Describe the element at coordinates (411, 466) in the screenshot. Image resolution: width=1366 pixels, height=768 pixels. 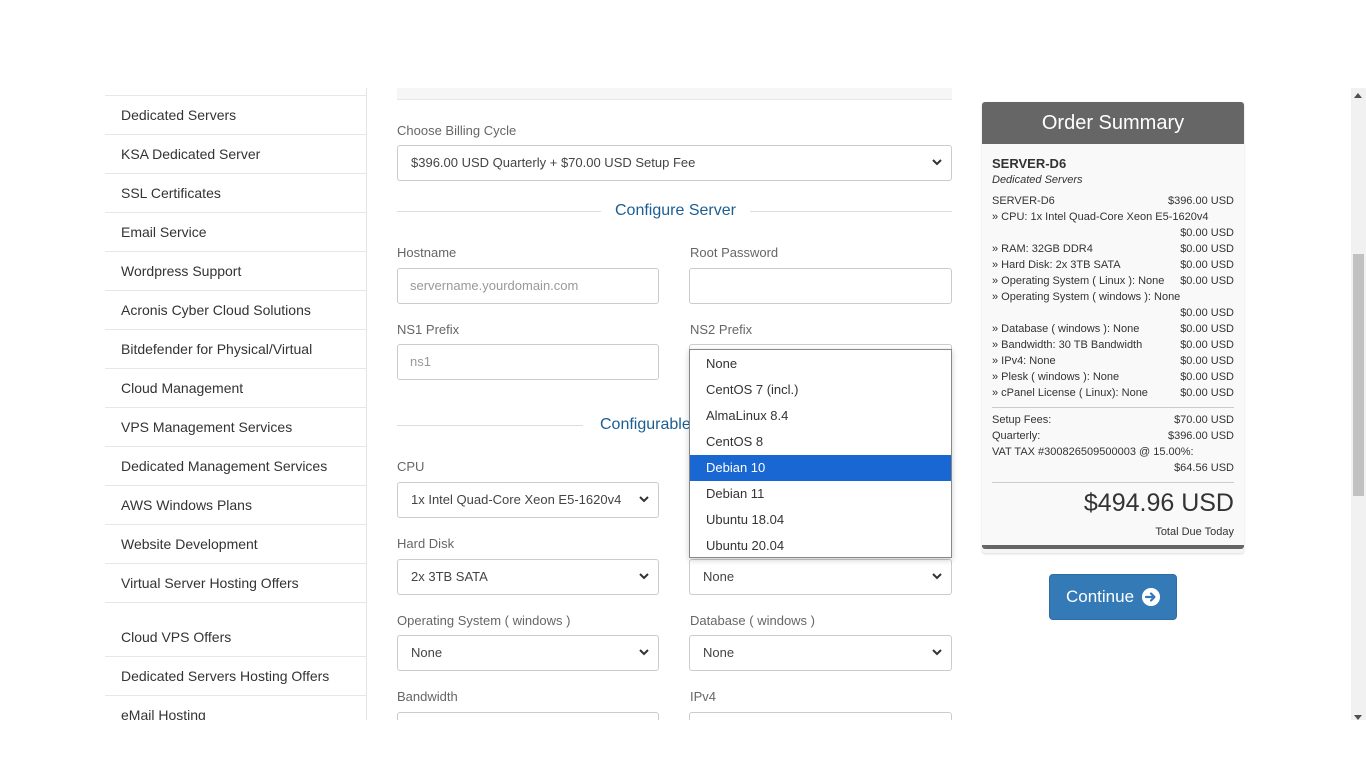
I see `cpu-label: CPU` at that location.